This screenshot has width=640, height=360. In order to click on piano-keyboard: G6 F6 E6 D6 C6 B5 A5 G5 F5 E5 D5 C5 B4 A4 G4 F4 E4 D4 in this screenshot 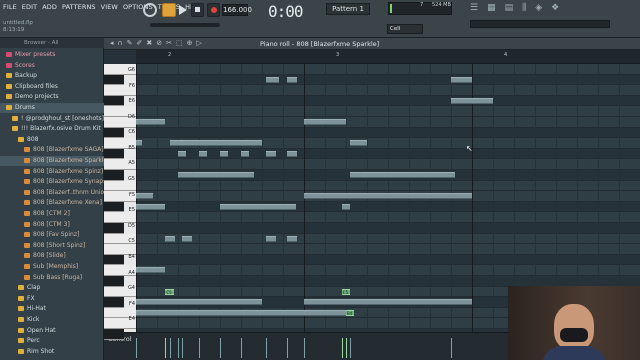, I will do `click(120, 202)`.